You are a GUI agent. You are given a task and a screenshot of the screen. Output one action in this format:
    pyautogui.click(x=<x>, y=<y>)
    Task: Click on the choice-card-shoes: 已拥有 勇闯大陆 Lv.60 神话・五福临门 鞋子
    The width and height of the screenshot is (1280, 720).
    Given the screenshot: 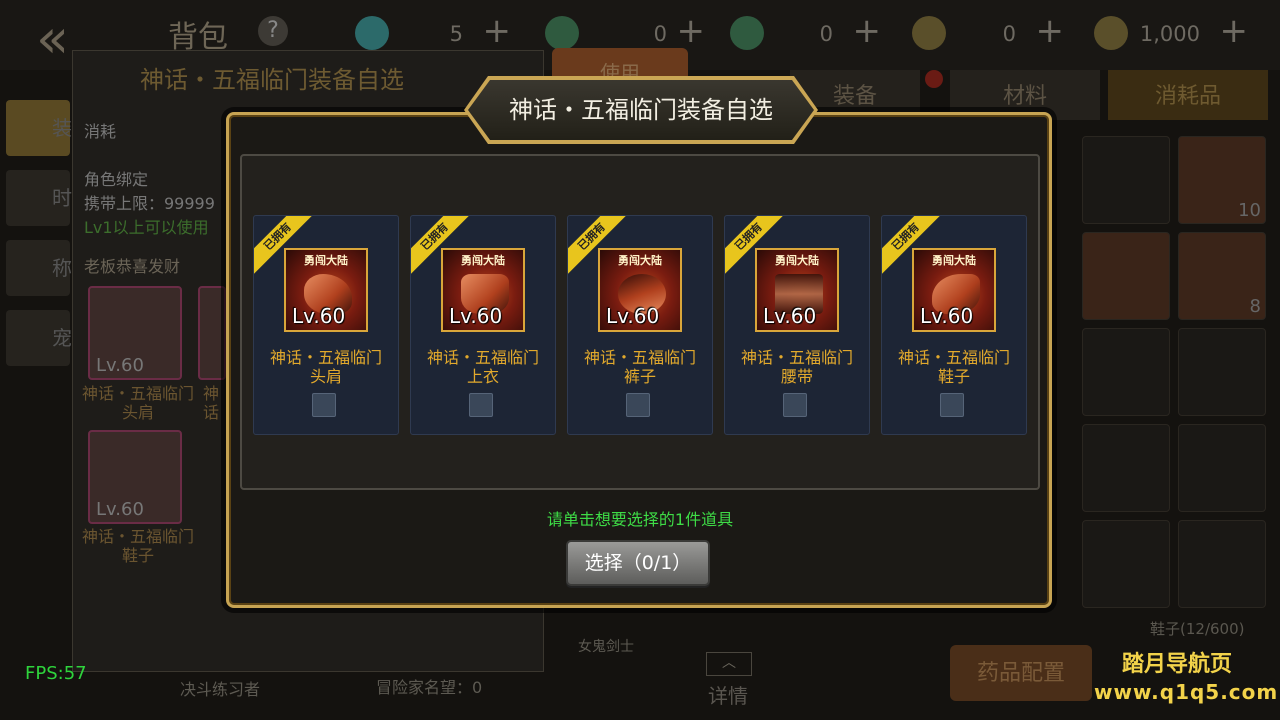 What is the action you would take?
    pyautogui.click(x=954, y=325)
    